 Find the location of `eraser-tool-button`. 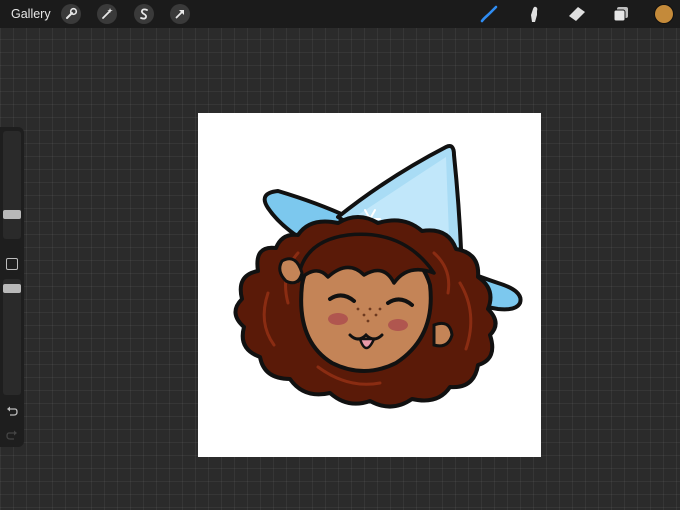

eraser-tool-button is located at coordinates (577, 14).